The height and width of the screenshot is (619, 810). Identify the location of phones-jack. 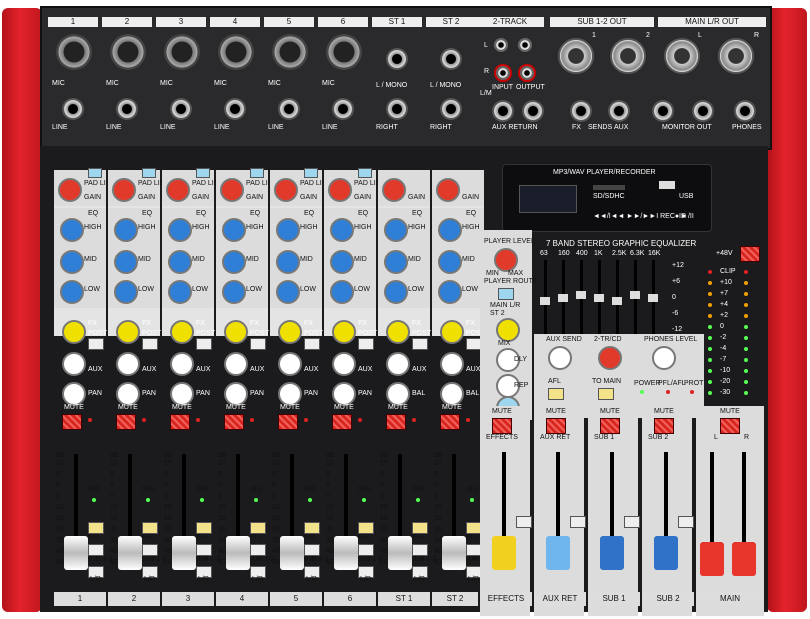
(745, 111).